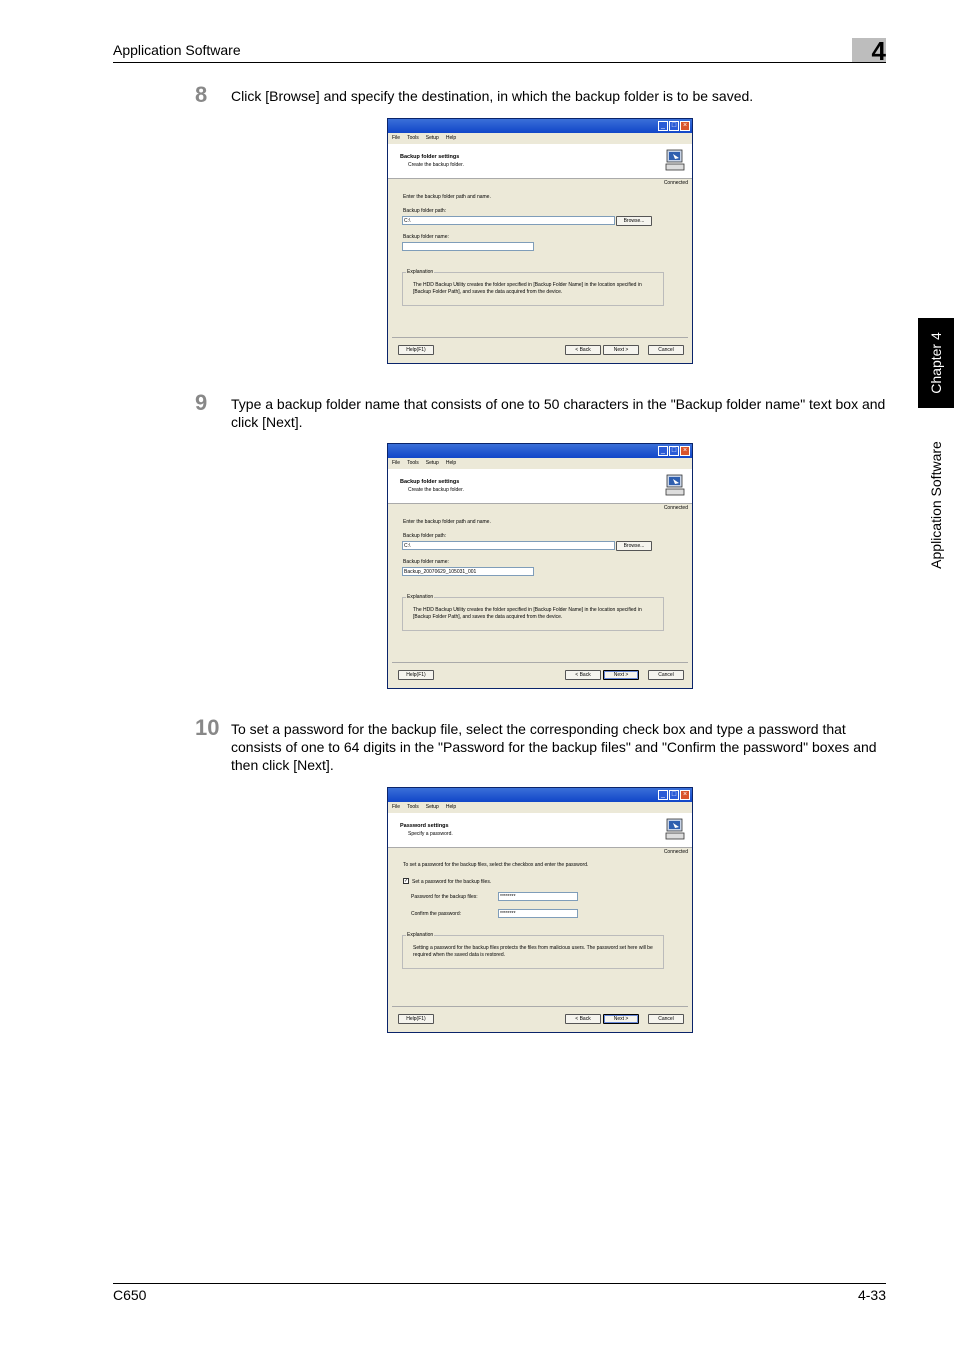  I want to click on wizard-step-subtitle: Specify a password., so click(430, 834).